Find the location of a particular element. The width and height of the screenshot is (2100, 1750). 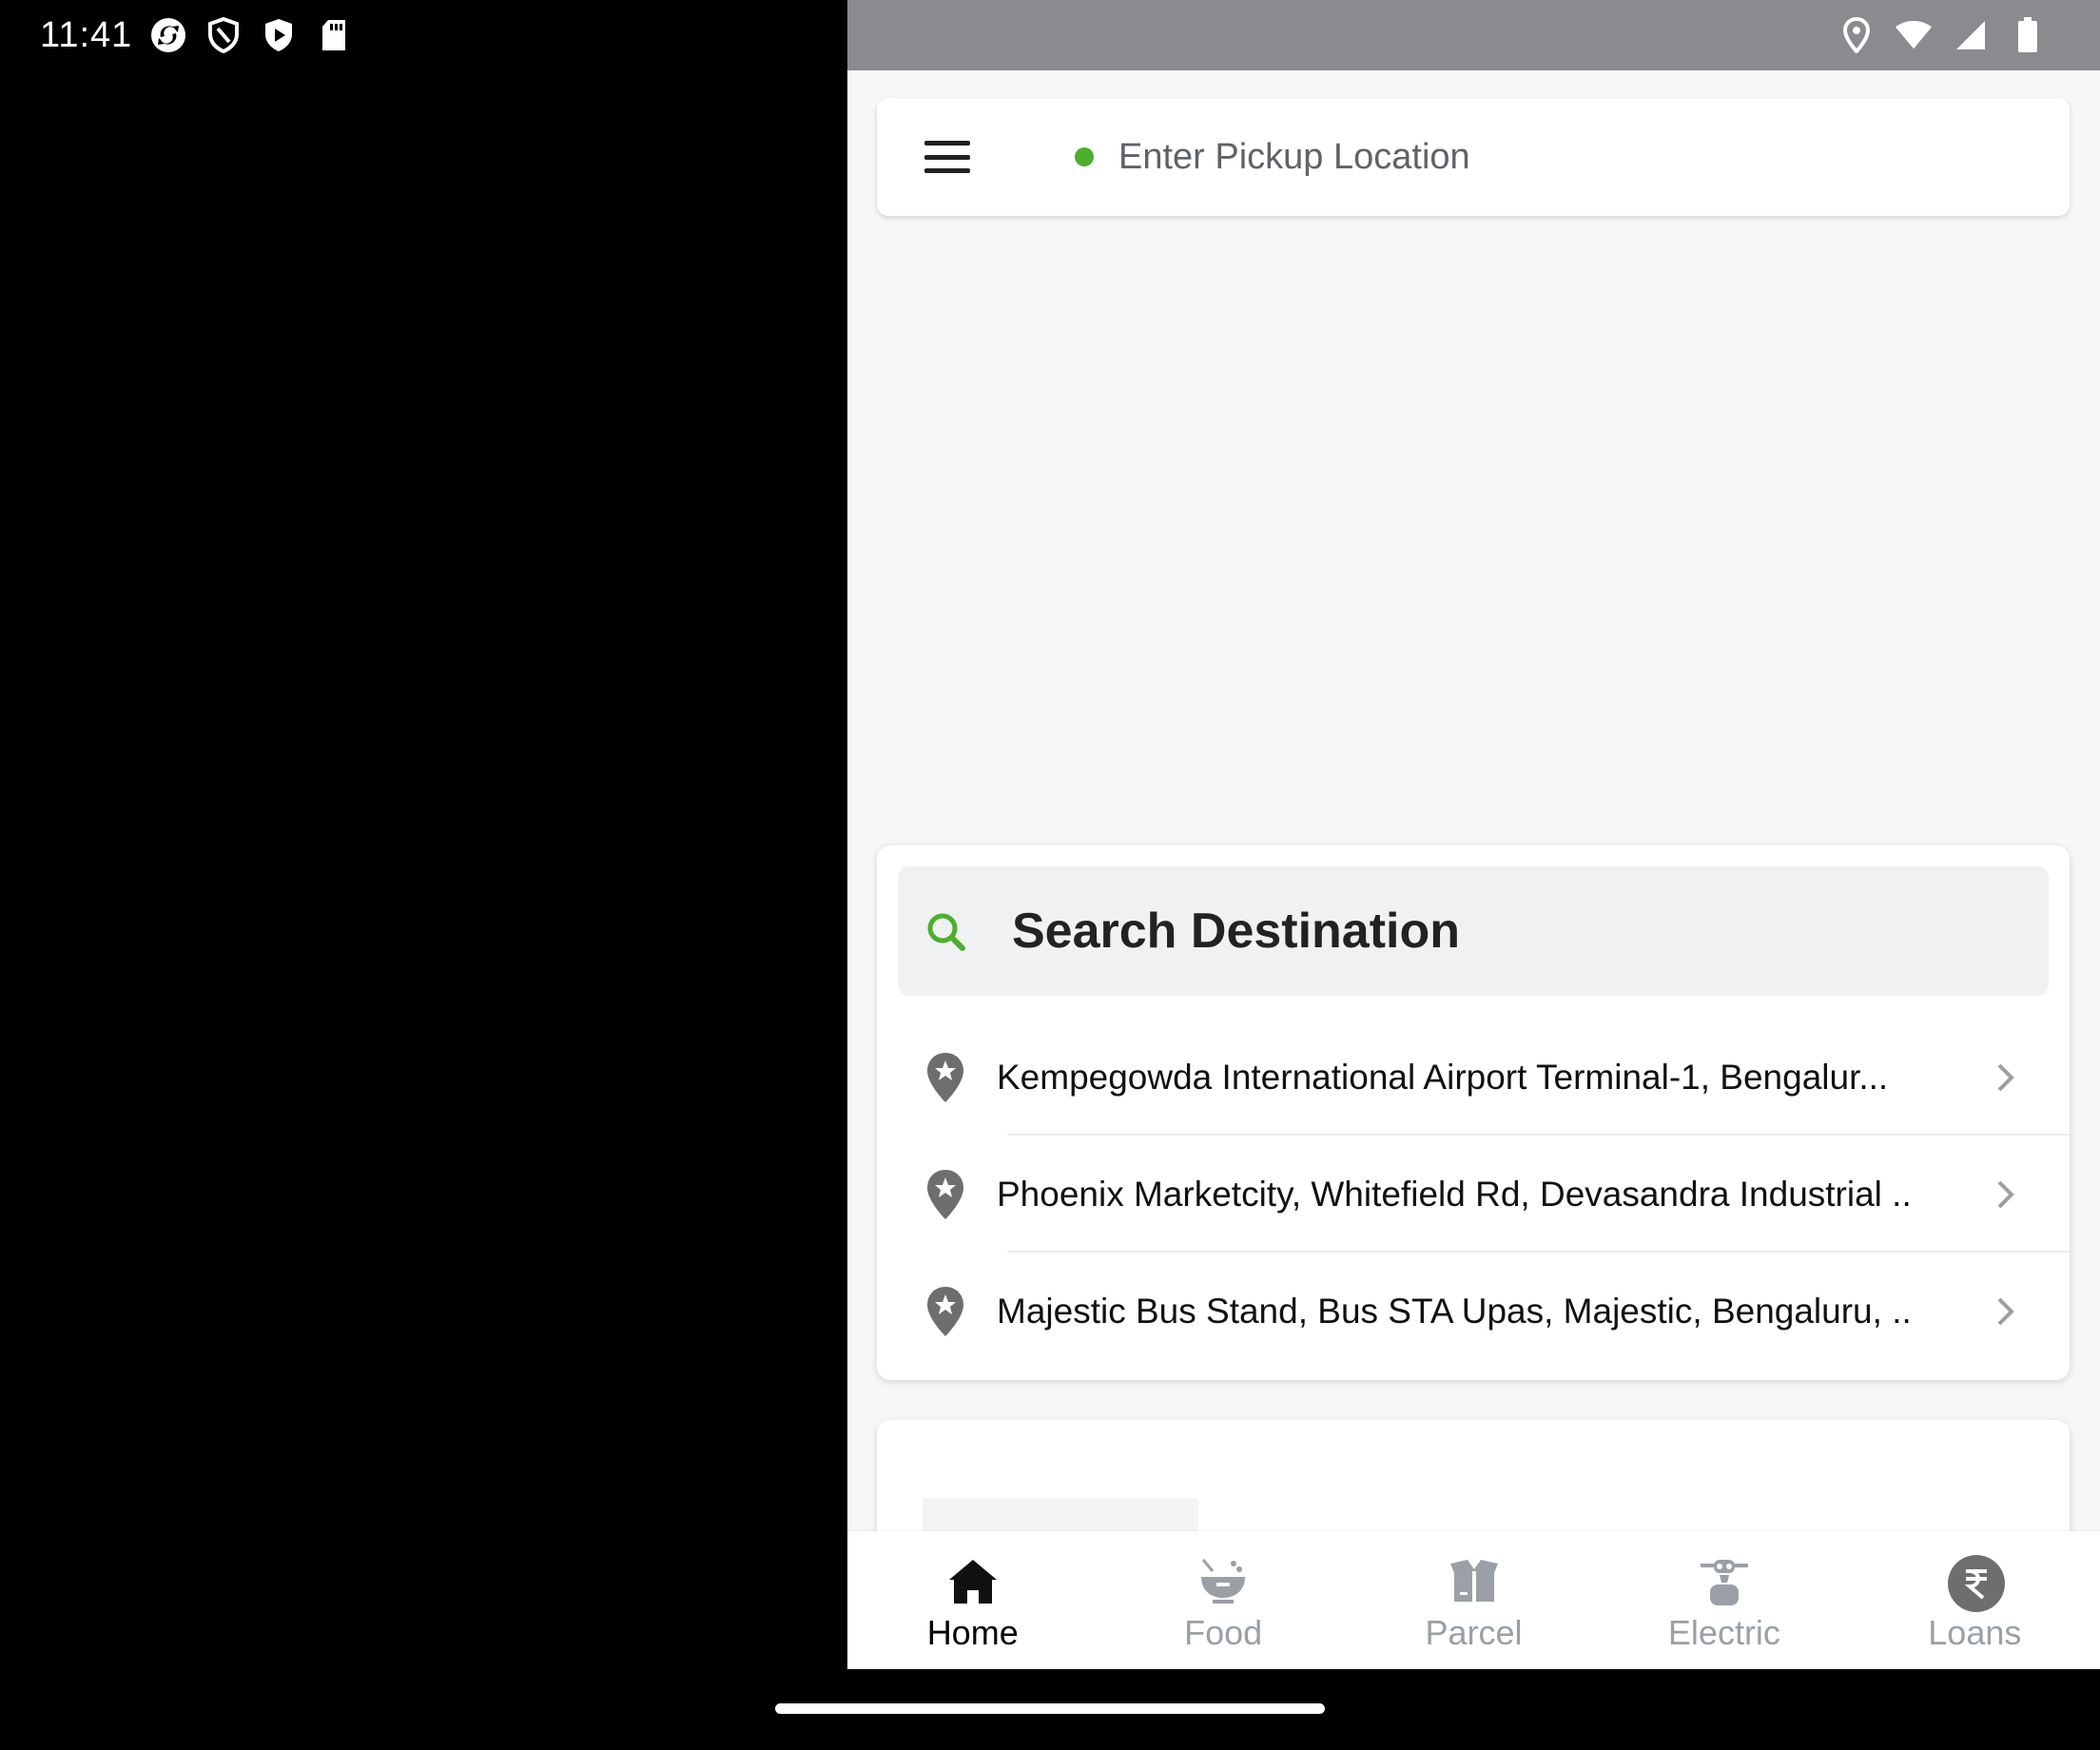

battery-icon is located at coordinates (2028, 35).